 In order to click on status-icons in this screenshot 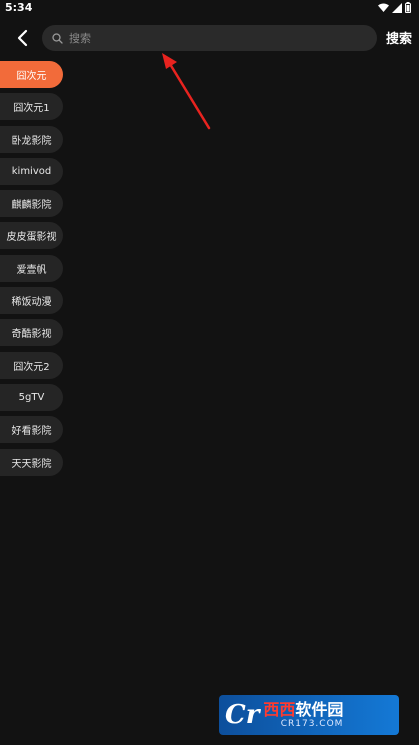, I will do `click(394, 7)`.